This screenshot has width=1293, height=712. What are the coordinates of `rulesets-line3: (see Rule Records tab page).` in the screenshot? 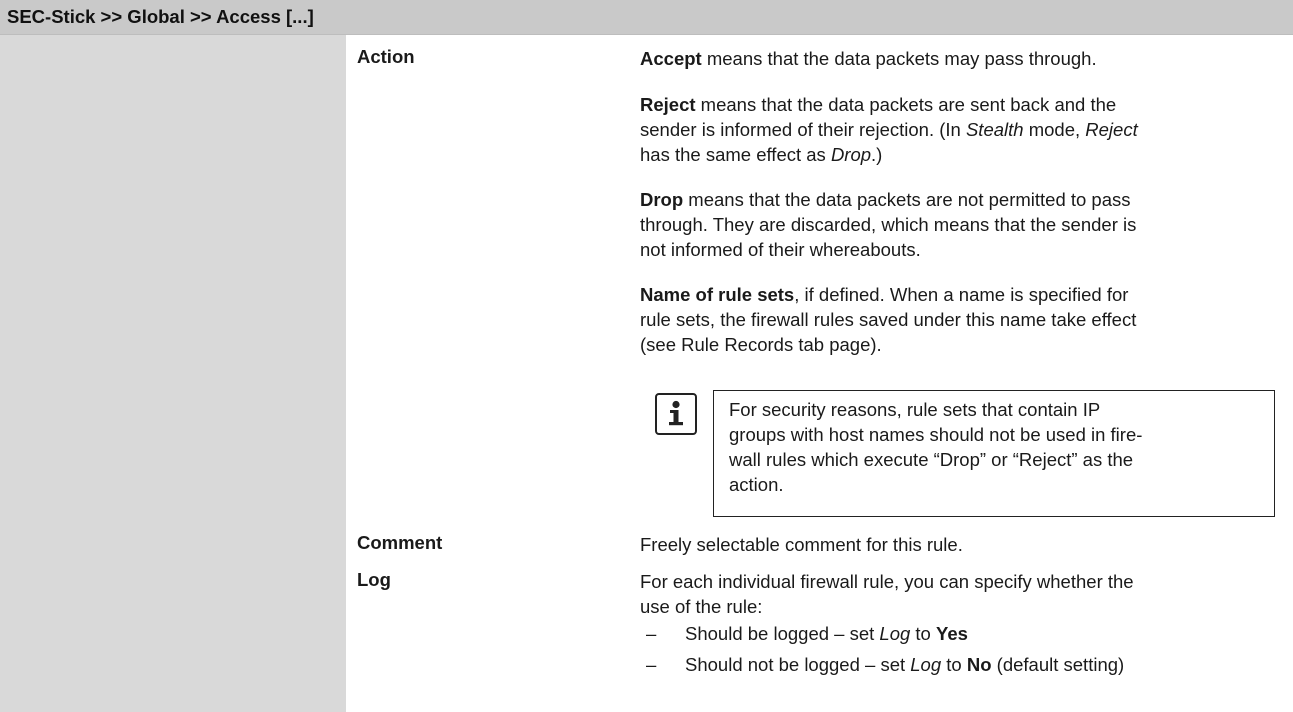 It's located at (761, 344).